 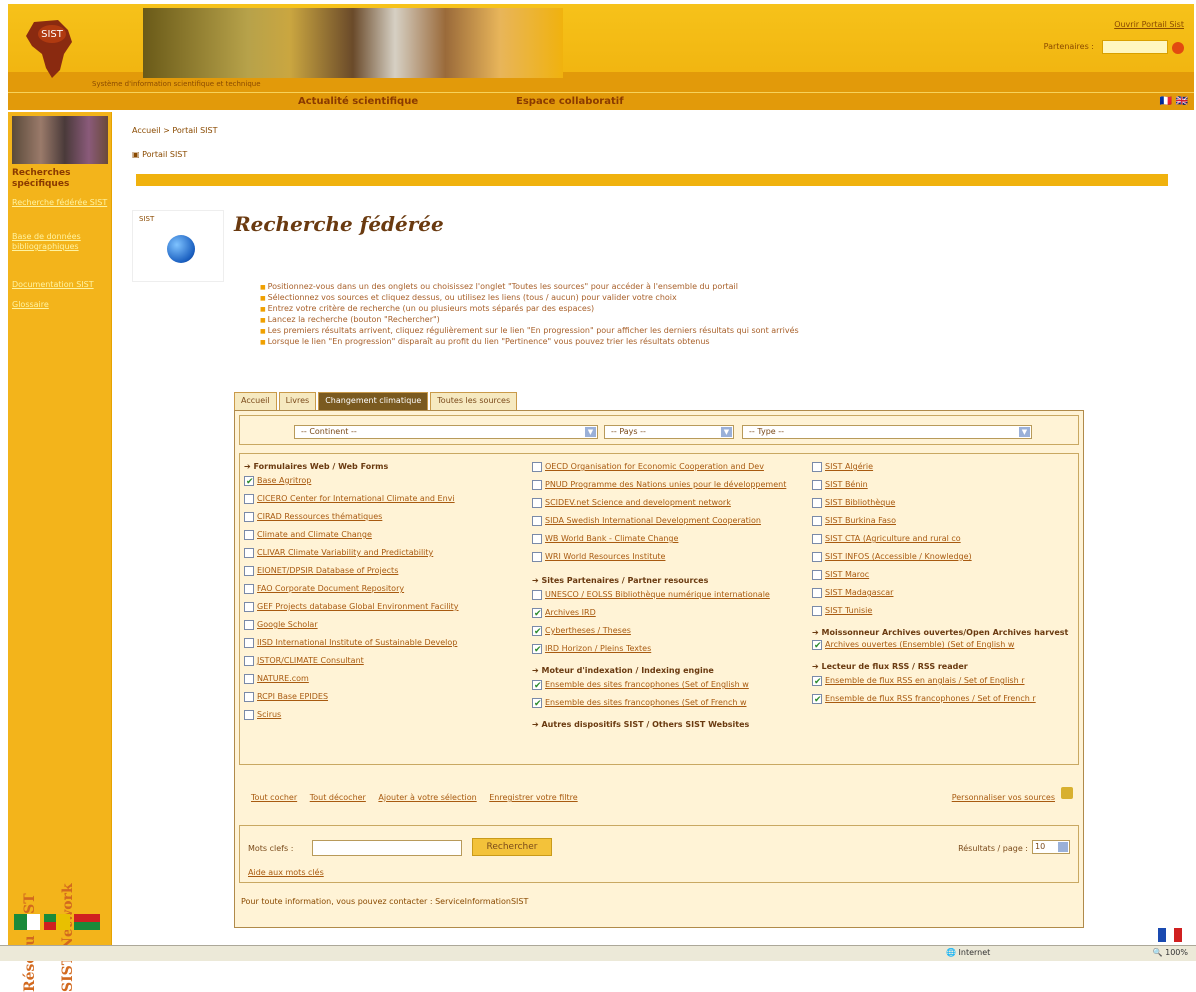 What do you see at coordinates (87, 922) in the screenshot?
I see `flag-burkina-icon` at bounding box center [87, 922].